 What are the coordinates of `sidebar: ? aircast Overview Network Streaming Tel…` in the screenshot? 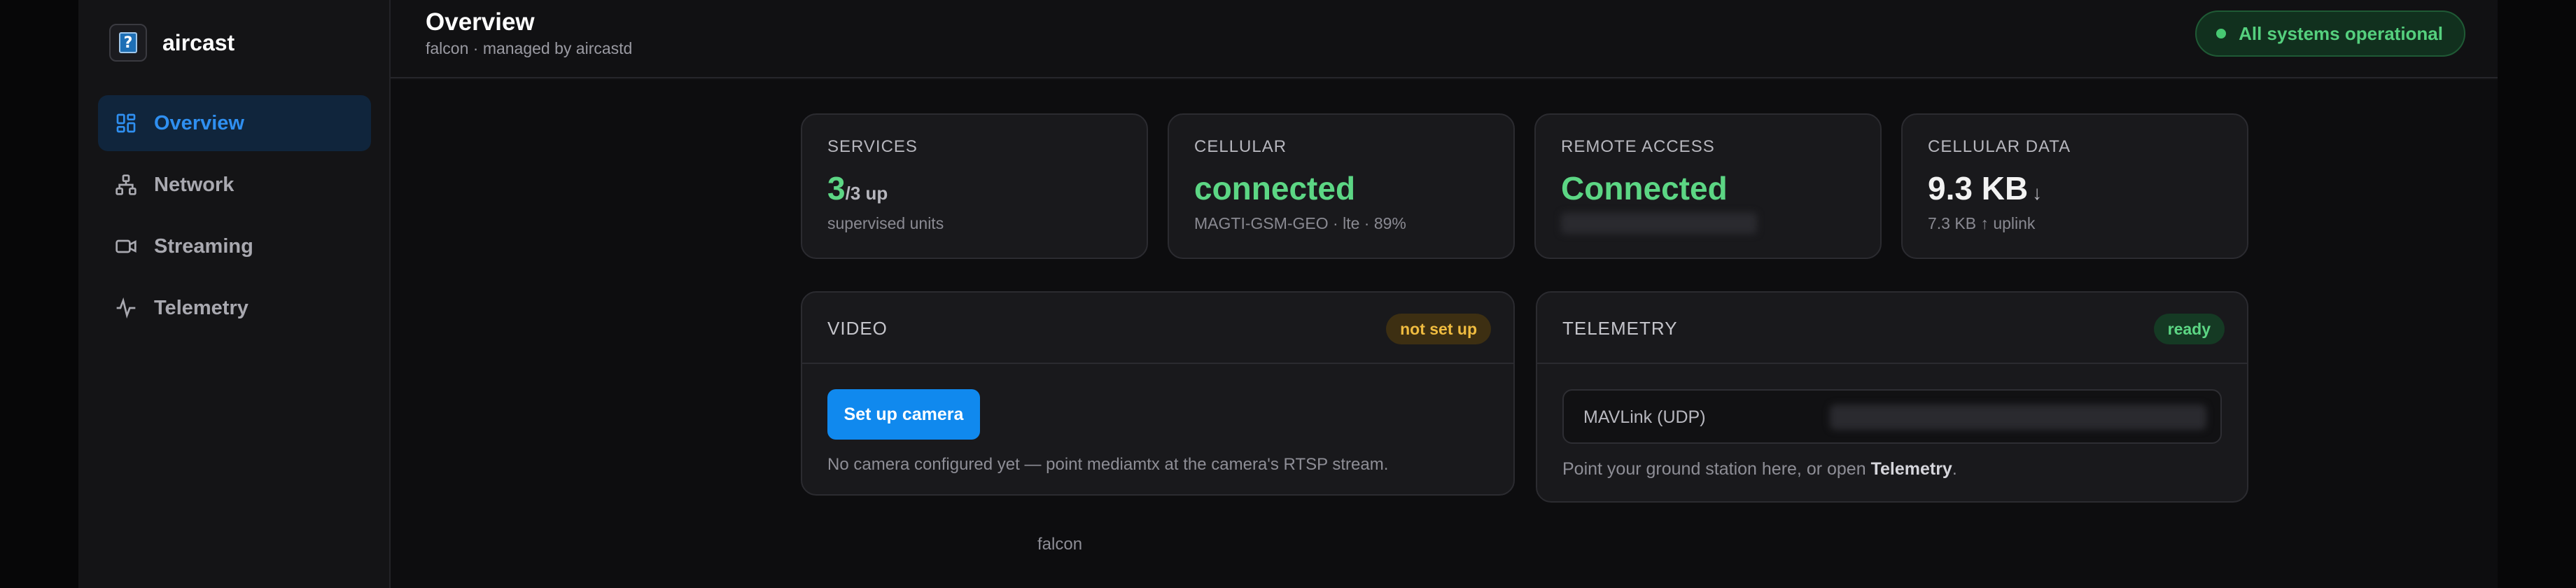 It's located at (234, 294).